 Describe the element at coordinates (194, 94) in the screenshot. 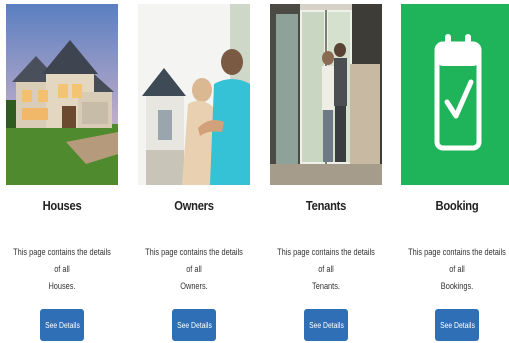

I see `owners-photo` at that location.